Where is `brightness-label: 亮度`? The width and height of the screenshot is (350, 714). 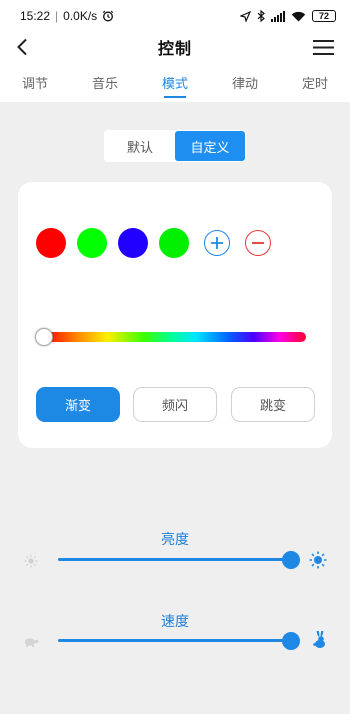
brightness-label: 亮度 is located at coordinates (175, 539).